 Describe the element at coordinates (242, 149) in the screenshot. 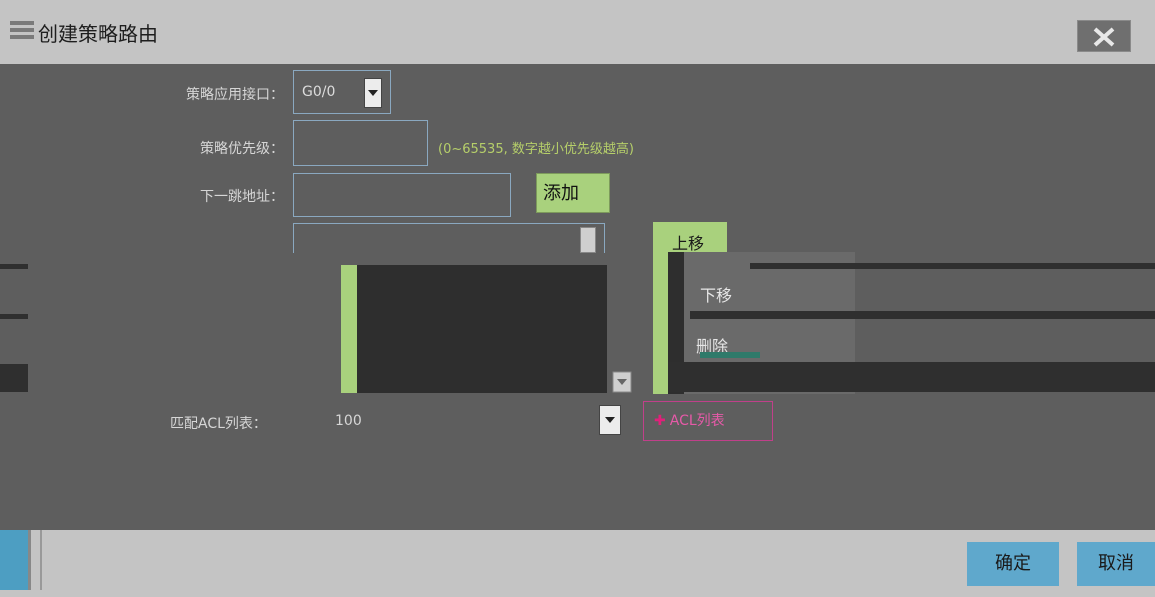

I see `priority-label: 策略优先级：` at that location.